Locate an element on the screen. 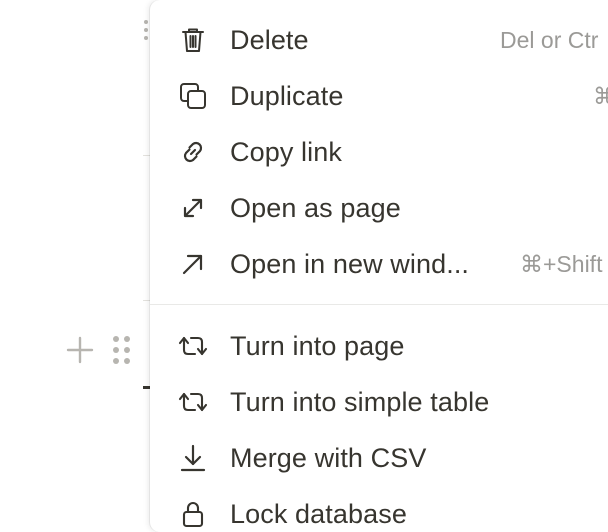 The width and height of the screenshot is (608, 532). menu-item-label: Copy link is located at coordinates (286, 151).